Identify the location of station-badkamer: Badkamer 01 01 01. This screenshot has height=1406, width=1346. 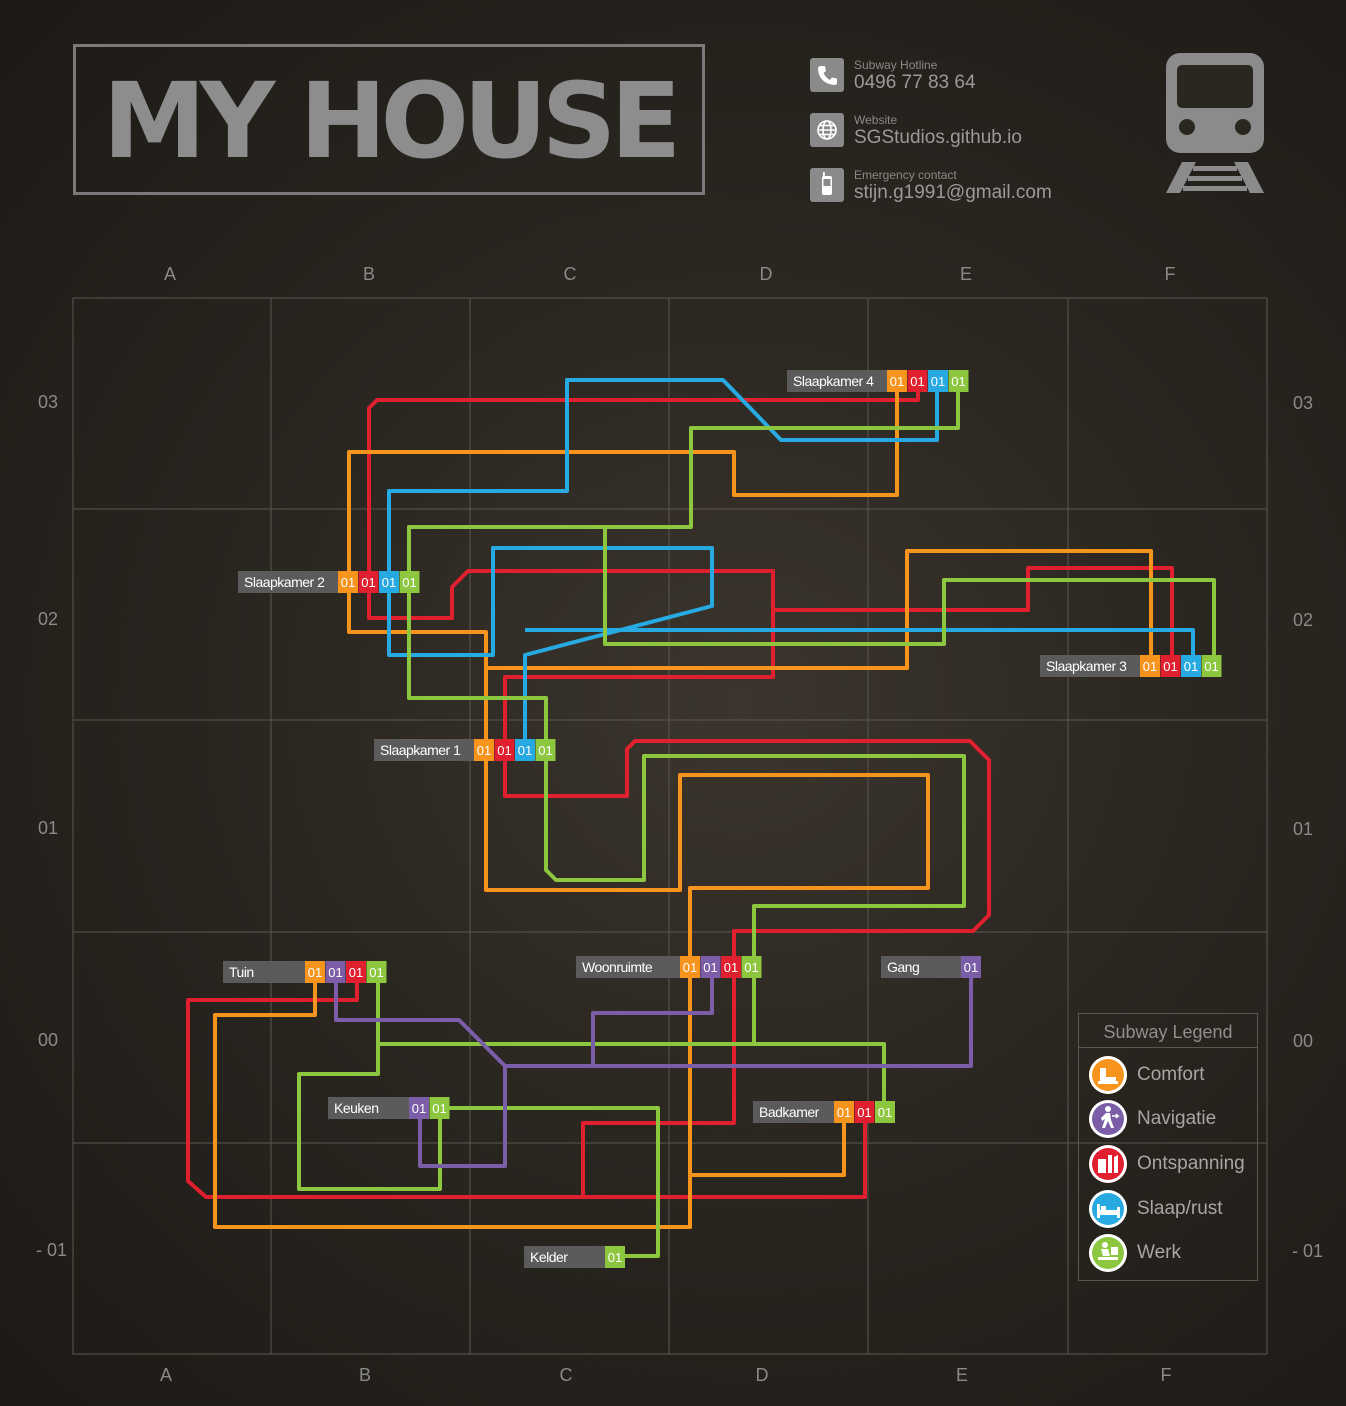
(824, 1112).